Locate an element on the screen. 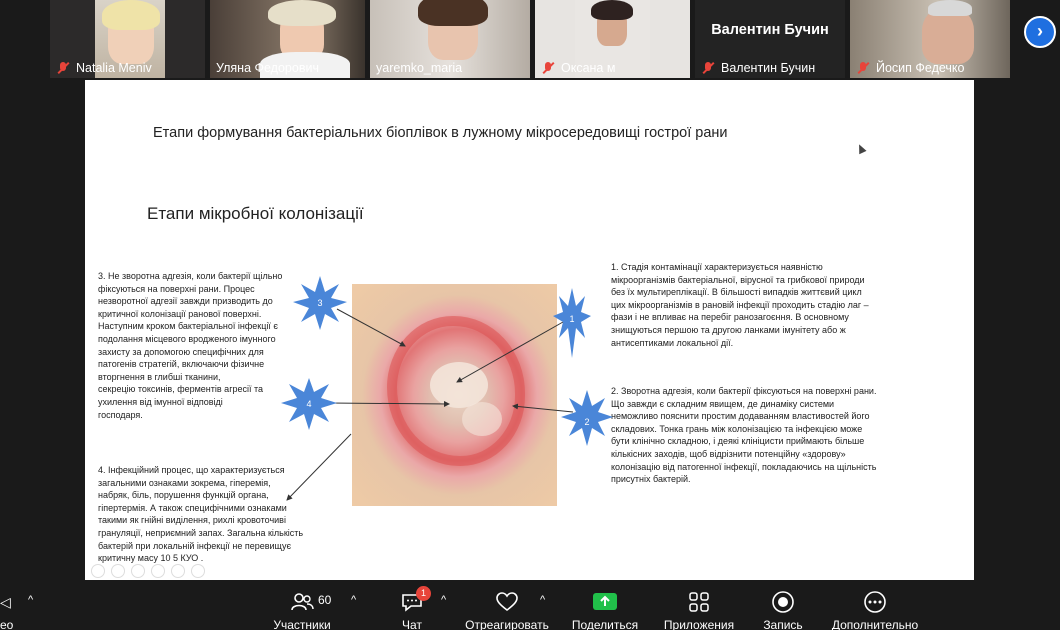 This screenshot has width=1060, height=630. participant-name: Оксана м is located at coordinates (588, 68).